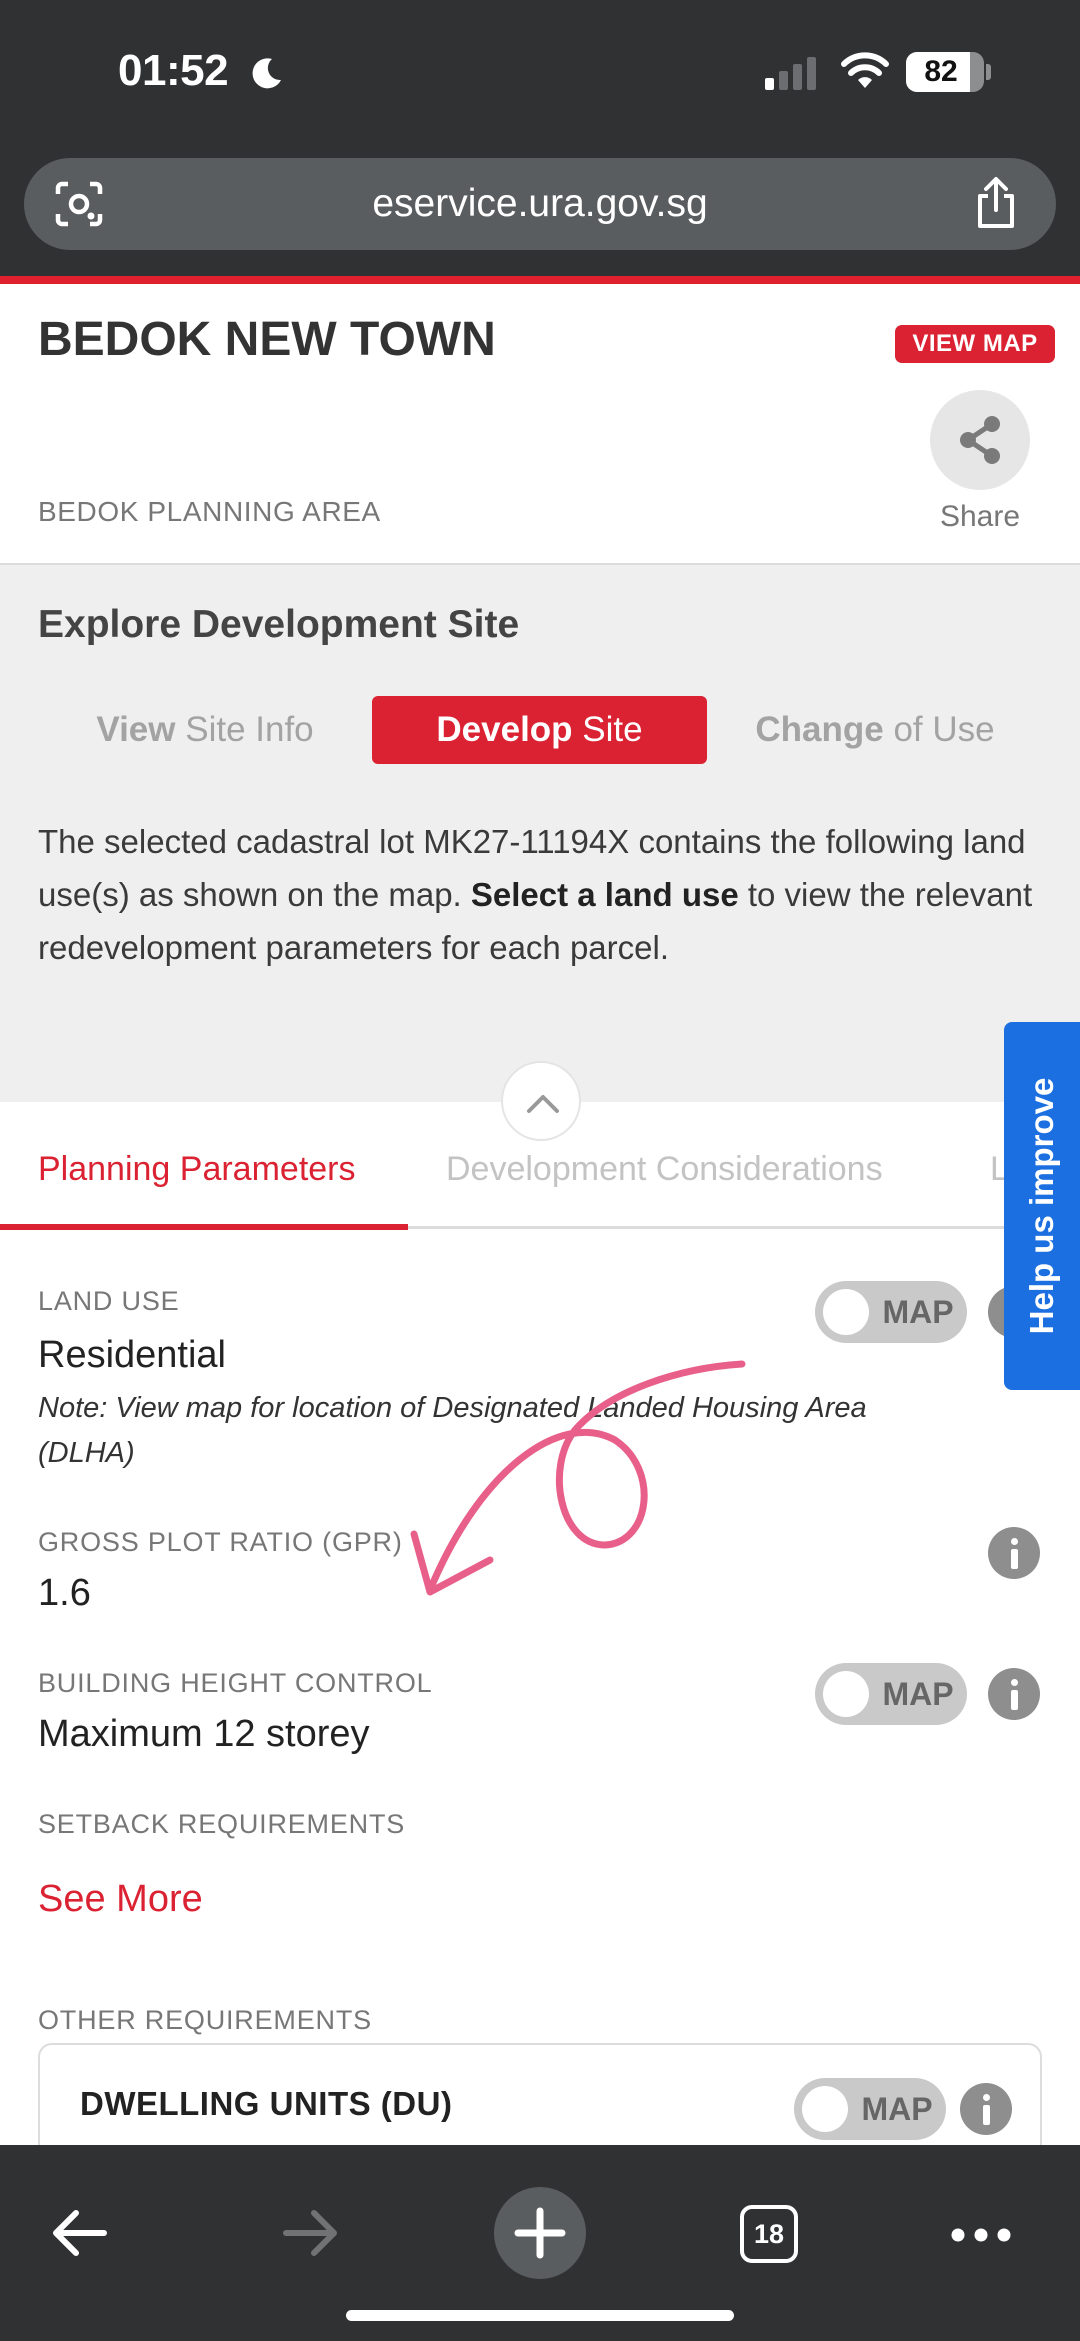 This screenshot has height=2341, width=1080. Describe the element at coordinates (120, 1899) in the screenshot. I see `see-more-link: See More` at that location.